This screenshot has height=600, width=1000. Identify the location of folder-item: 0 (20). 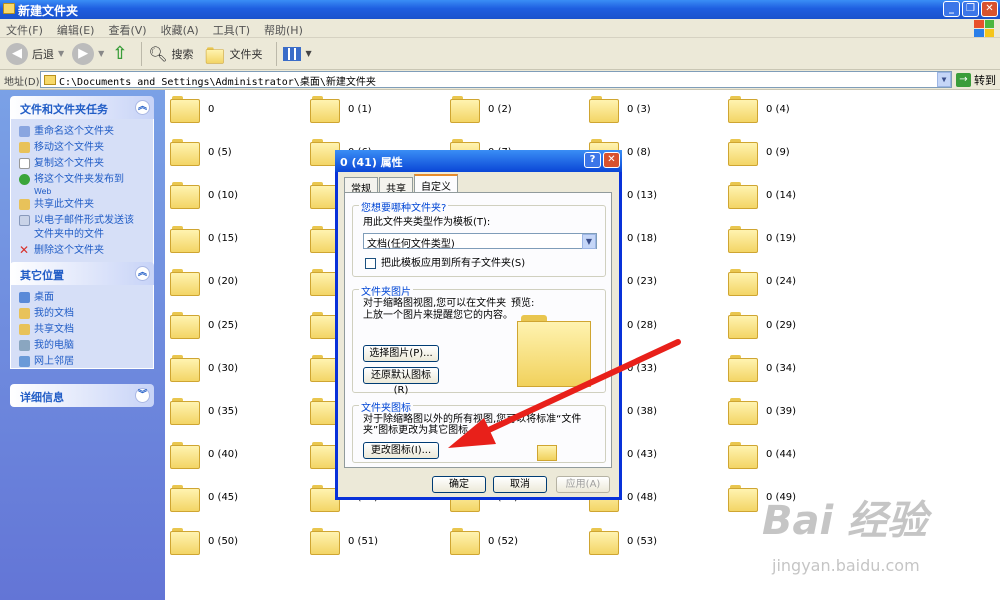
(204, 282).